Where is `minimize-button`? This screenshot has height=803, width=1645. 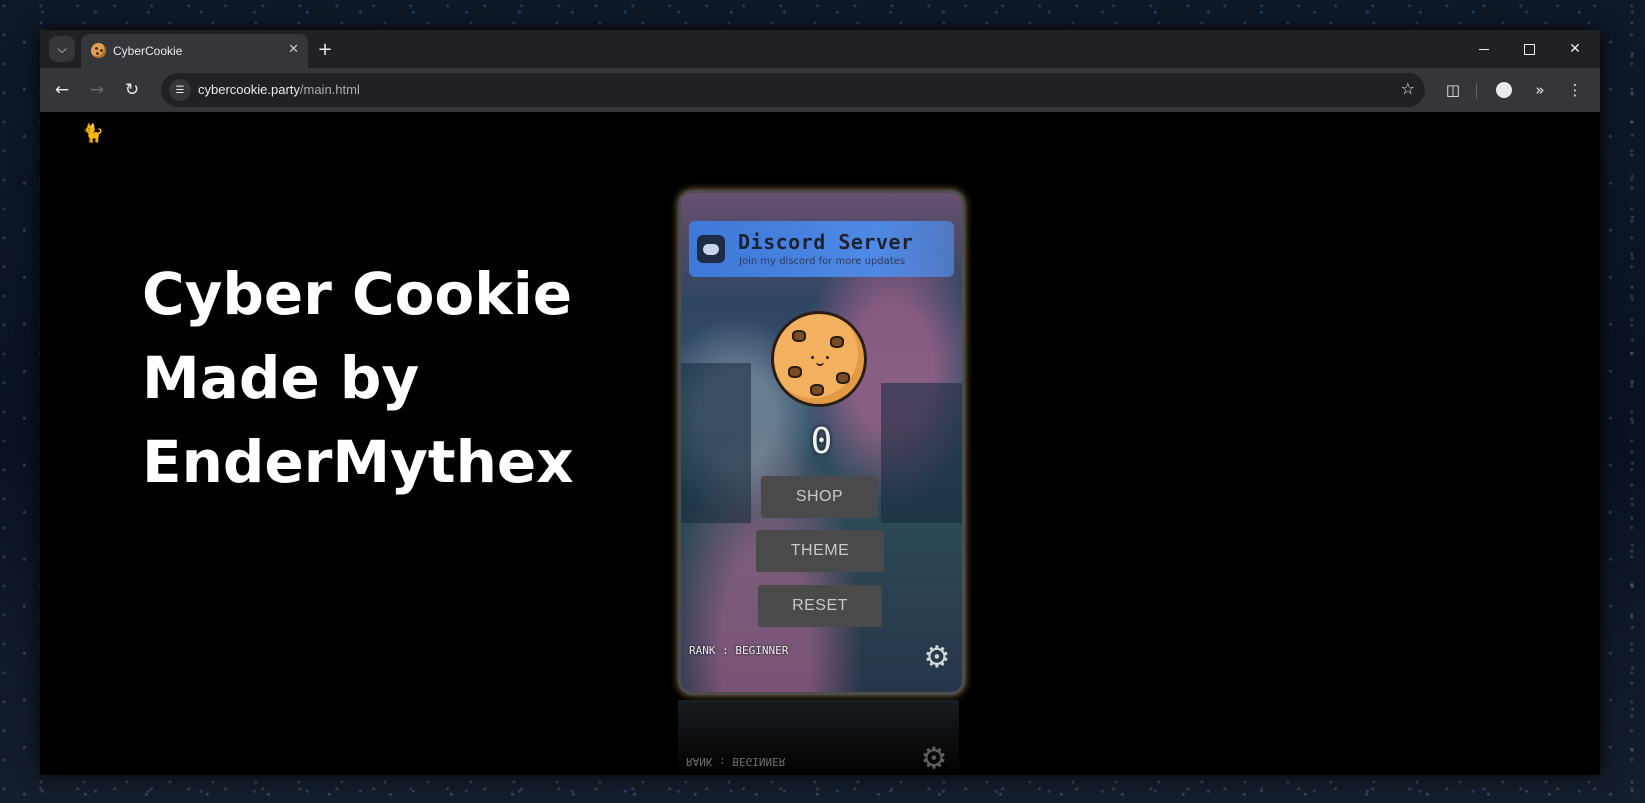 minimize-button is located at coordinates (1484, 49).